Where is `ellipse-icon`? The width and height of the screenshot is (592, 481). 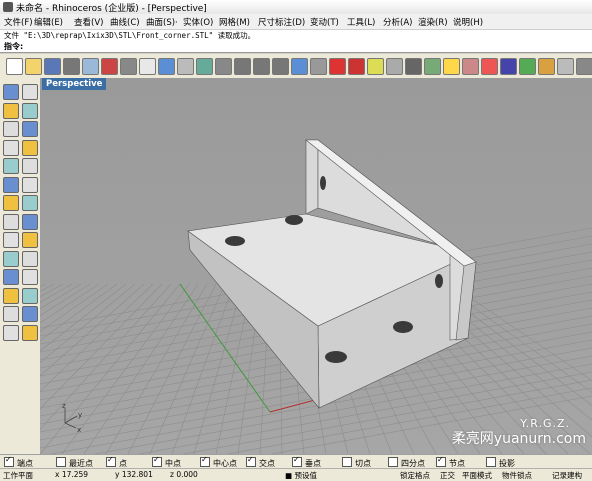
ellipse-icon is located at coordinates (11, 166).